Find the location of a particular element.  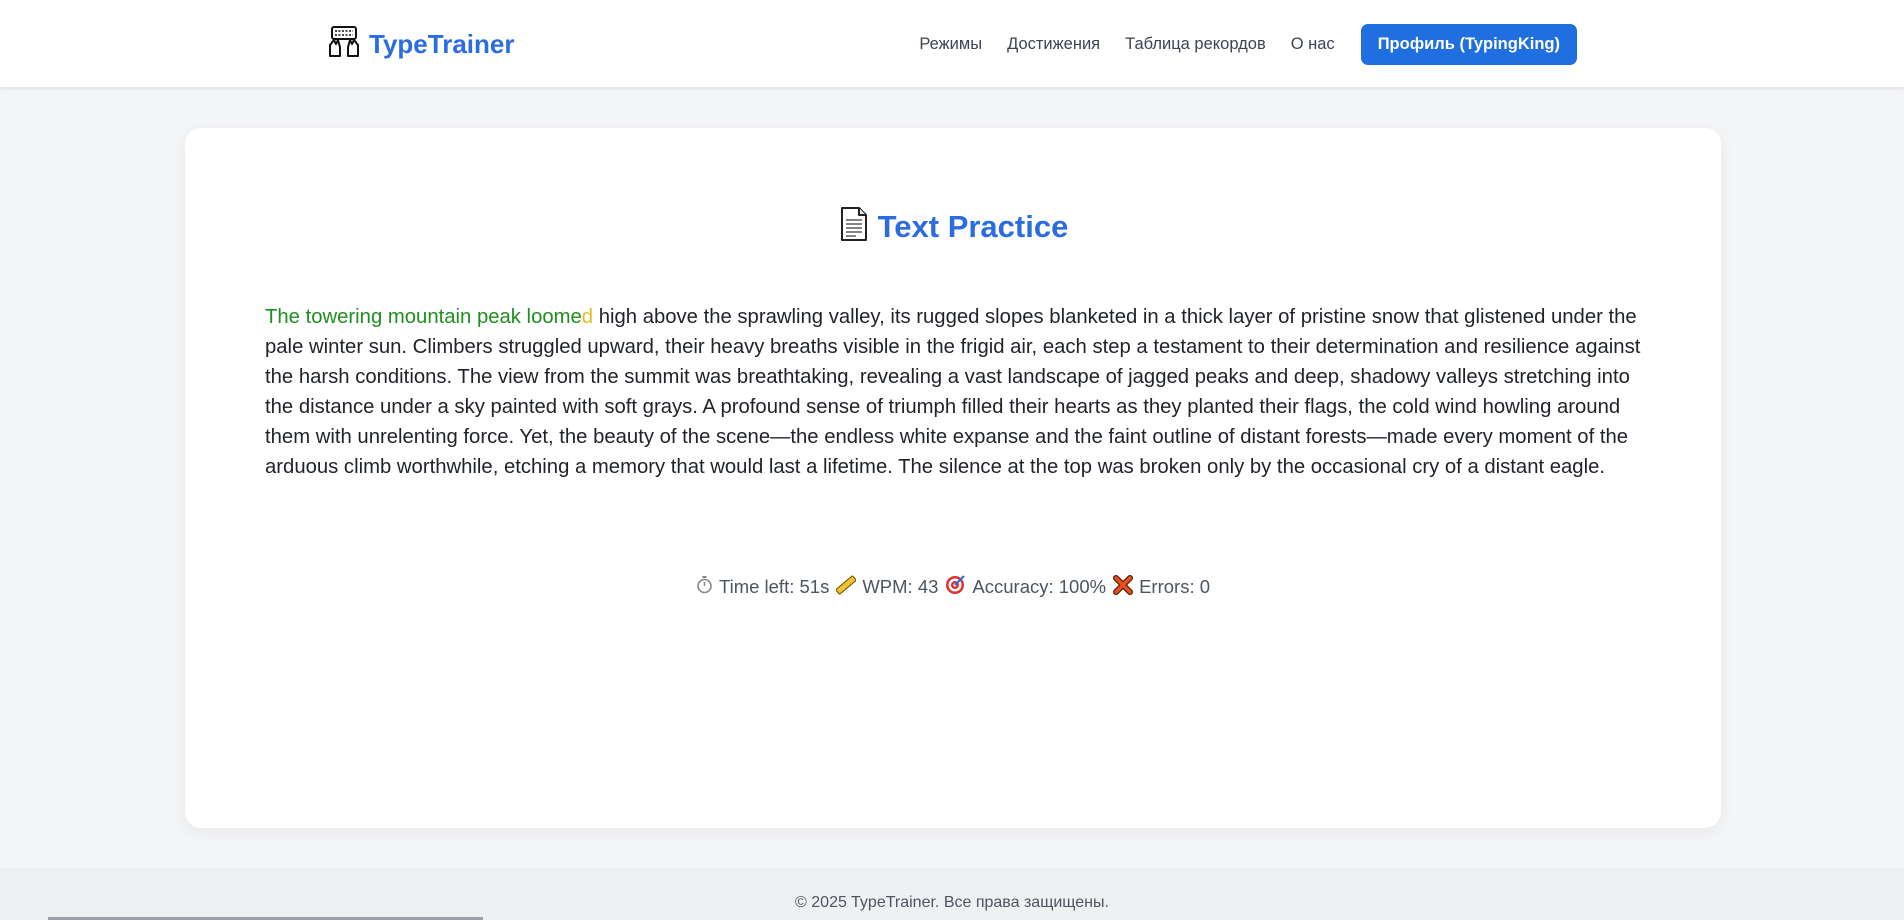

page-footer: © 2025 TypeTrainer. Все права защищены. is located at coordinates (952, 894).